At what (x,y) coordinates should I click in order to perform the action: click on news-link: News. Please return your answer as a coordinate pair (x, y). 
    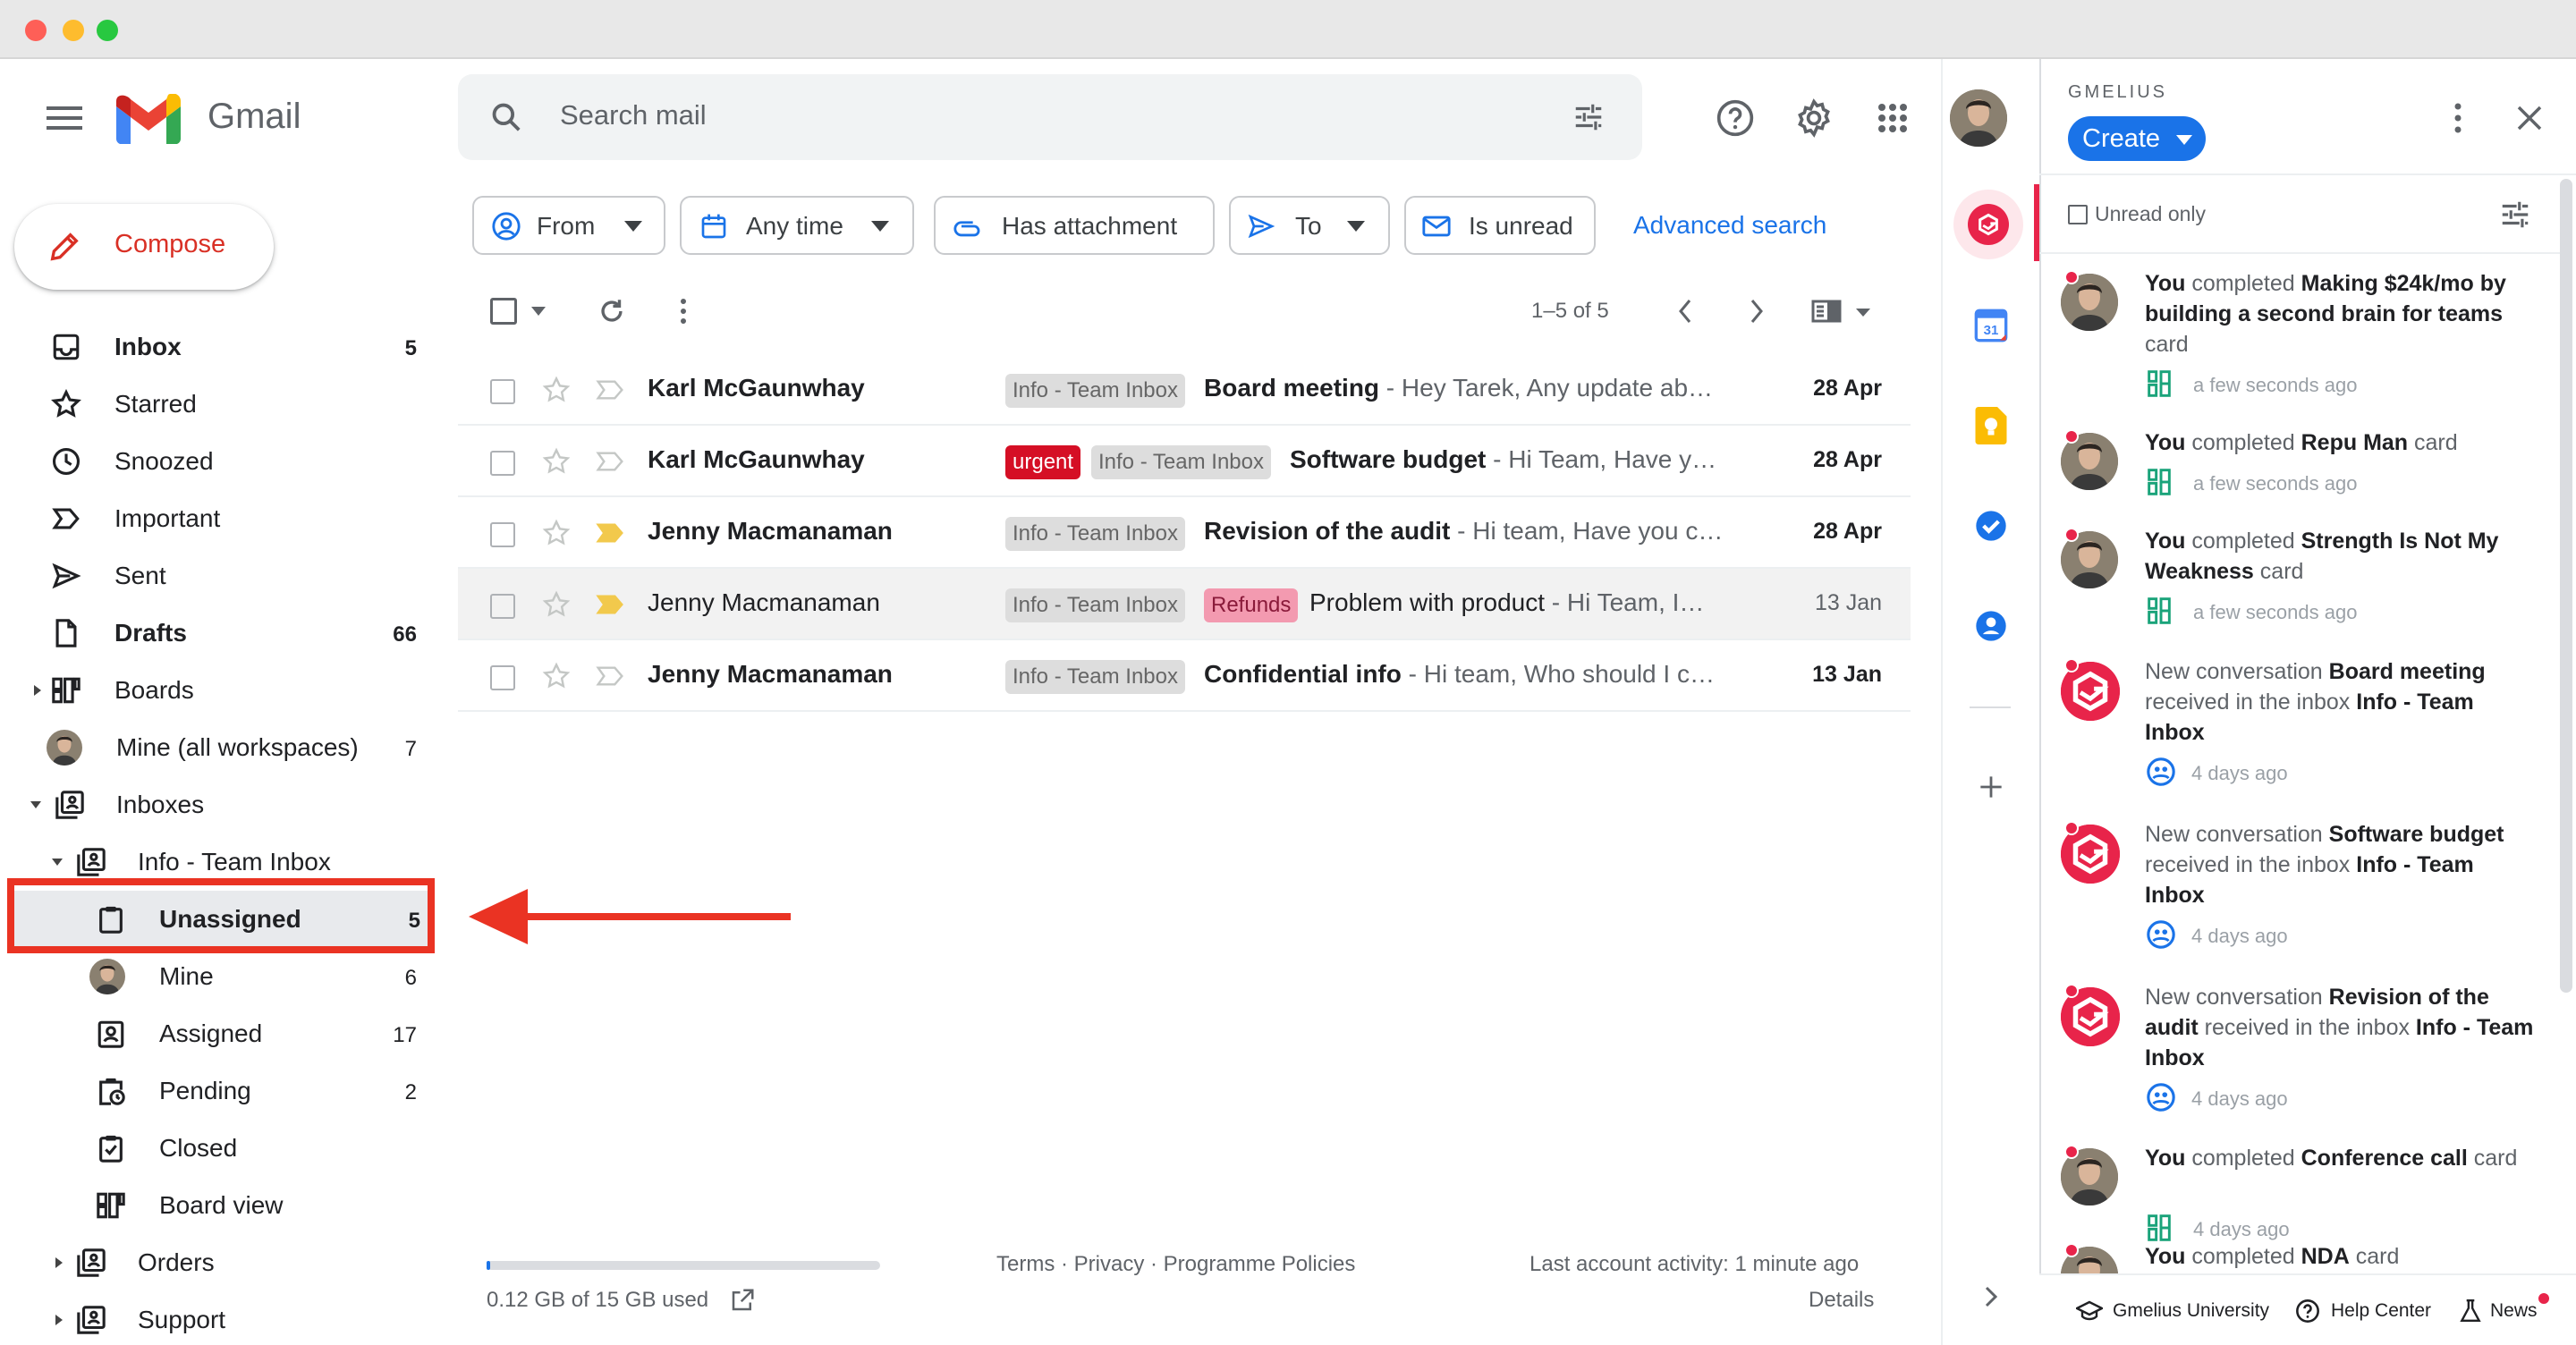
    Looking at the image, I should click on (2514, 1311).